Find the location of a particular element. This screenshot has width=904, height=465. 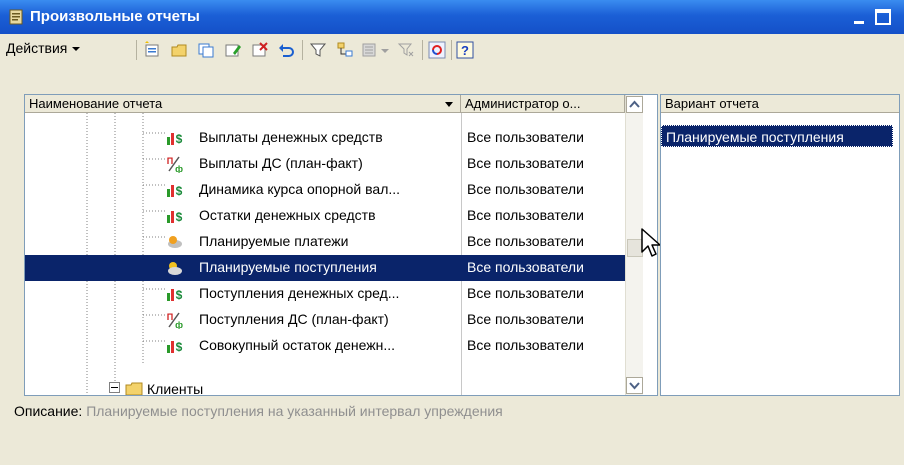

report-name: Остатки денежных средств is located at coordinates (287, 215).